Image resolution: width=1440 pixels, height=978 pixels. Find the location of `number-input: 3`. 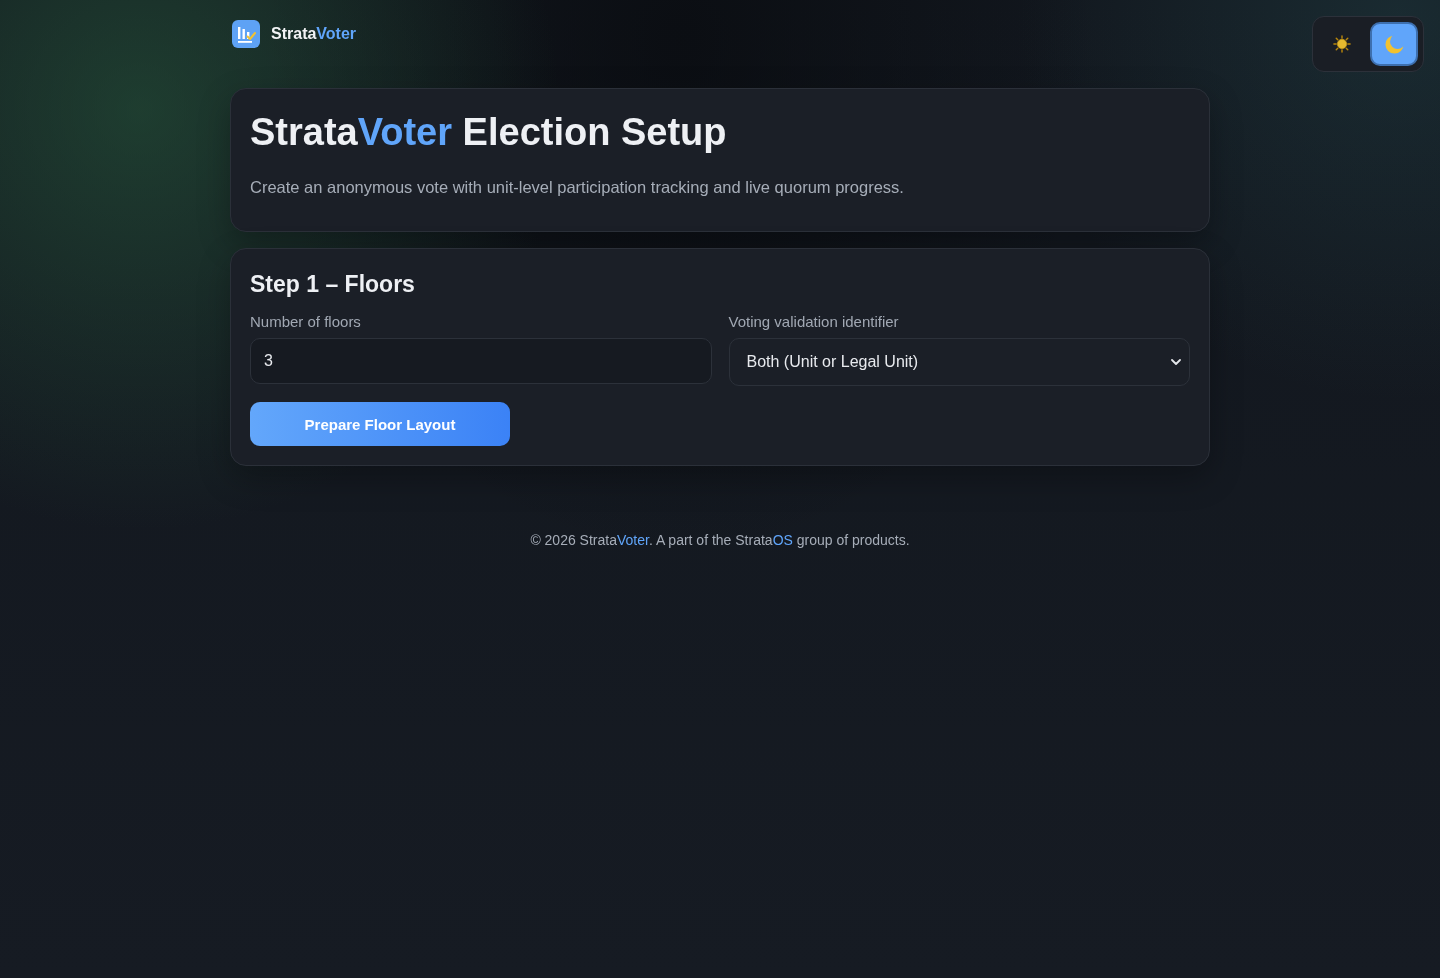

number-input: 3 is located at coordinates (481, 361).